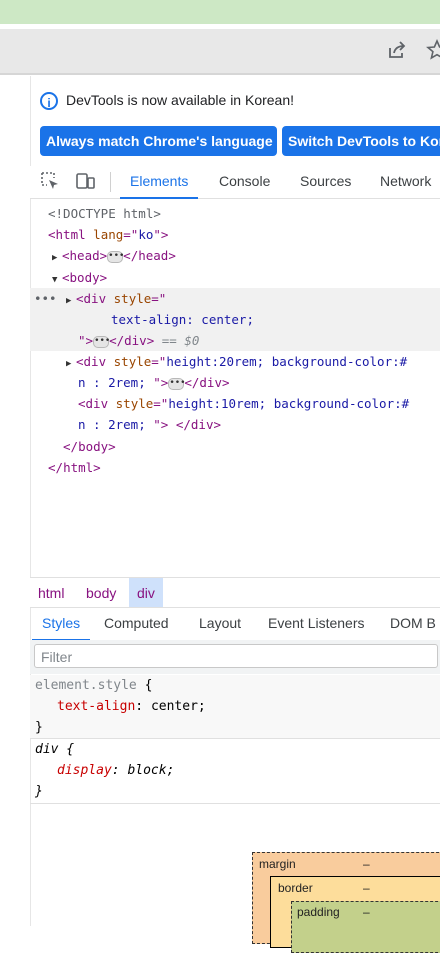  I want to click on dom-html-node: <html lang="ko">, so click(108, 234).